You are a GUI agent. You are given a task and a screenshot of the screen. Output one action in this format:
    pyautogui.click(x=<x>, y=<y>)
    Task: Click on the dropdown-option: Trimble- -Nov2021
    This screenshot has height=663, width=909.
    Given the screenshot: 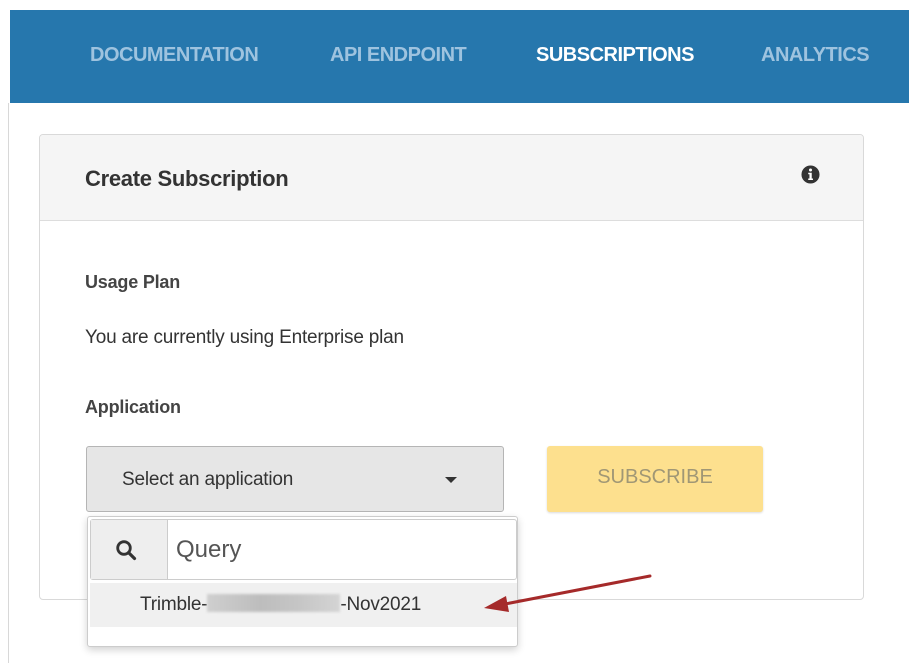 What is the action you would take?
    pyautogui.click(x=303, y=605)
    